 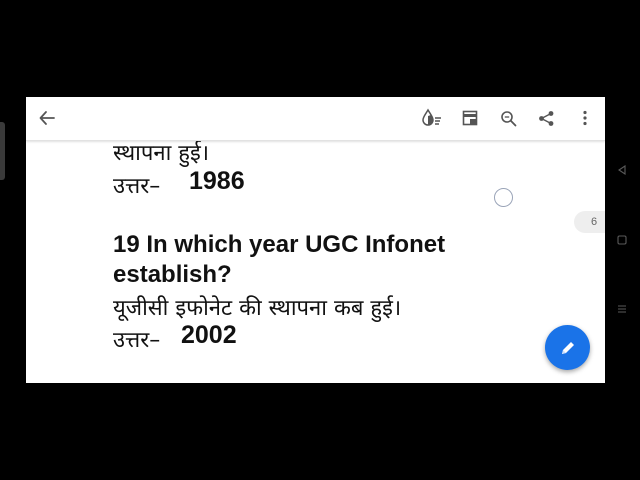 I want to click on home-square-icon, so click(x=622, y=240).